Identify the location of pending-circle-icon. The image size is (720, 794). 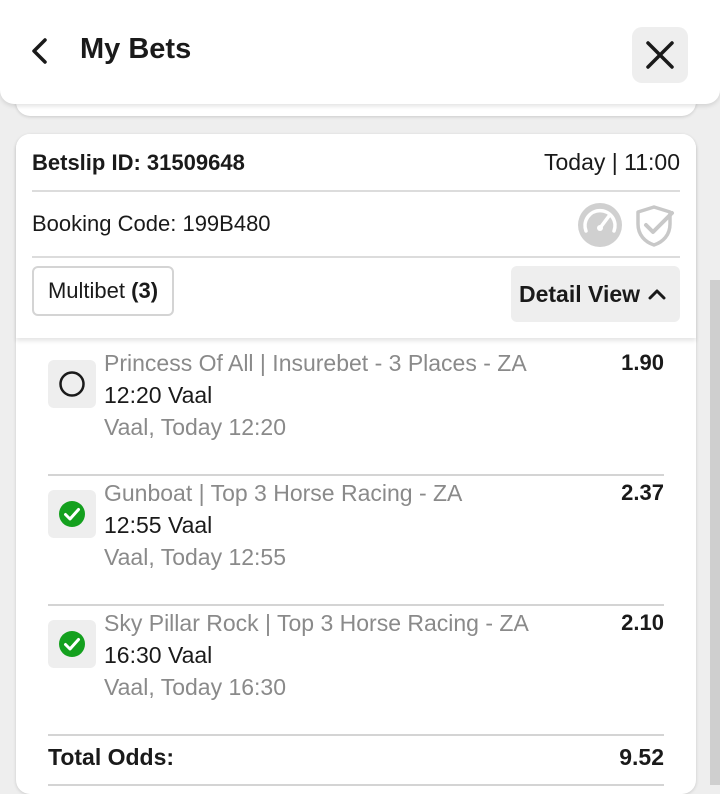
(72, 384).